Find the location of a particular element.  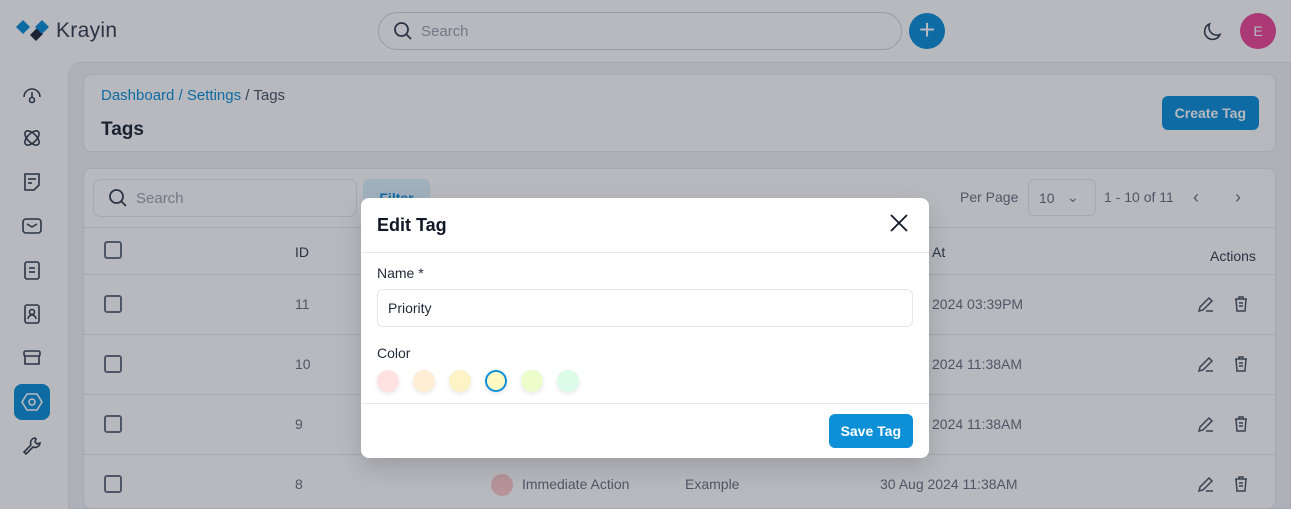

modal-title: Edit Tag is located at coordinates (412, 225).